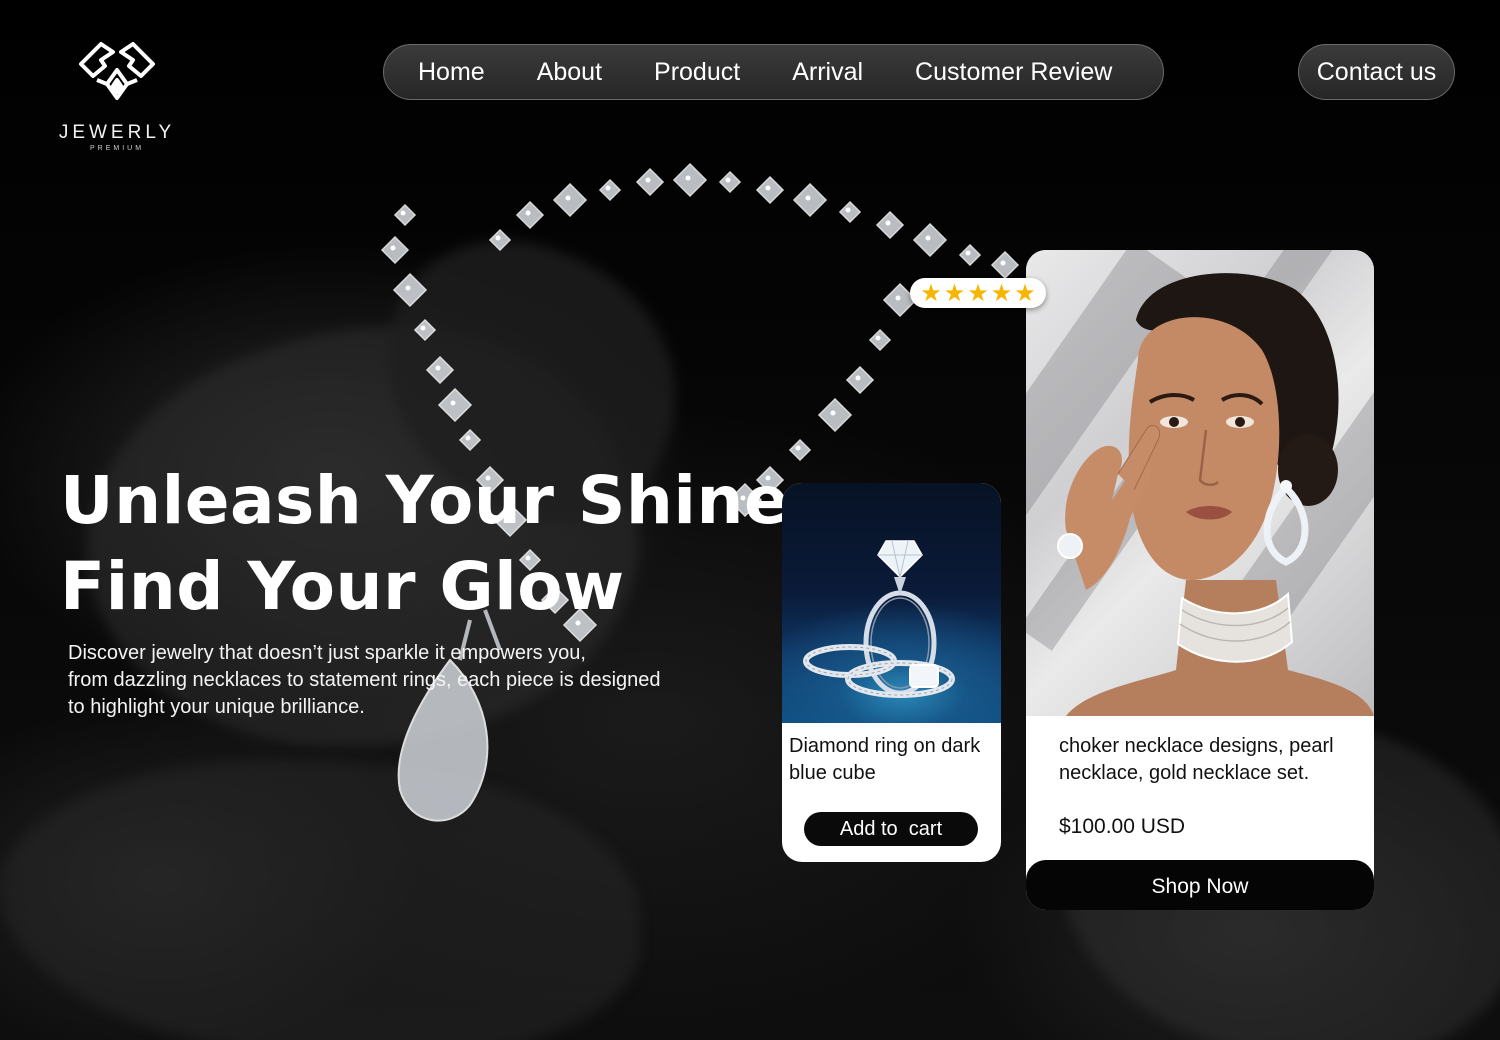 This screenshot has height=1040, width=1500. What do you see at coordinates (117, 148) in the screenshot?
I see `brand-tagline: PREMIUM` at bounding box center [117, 148].